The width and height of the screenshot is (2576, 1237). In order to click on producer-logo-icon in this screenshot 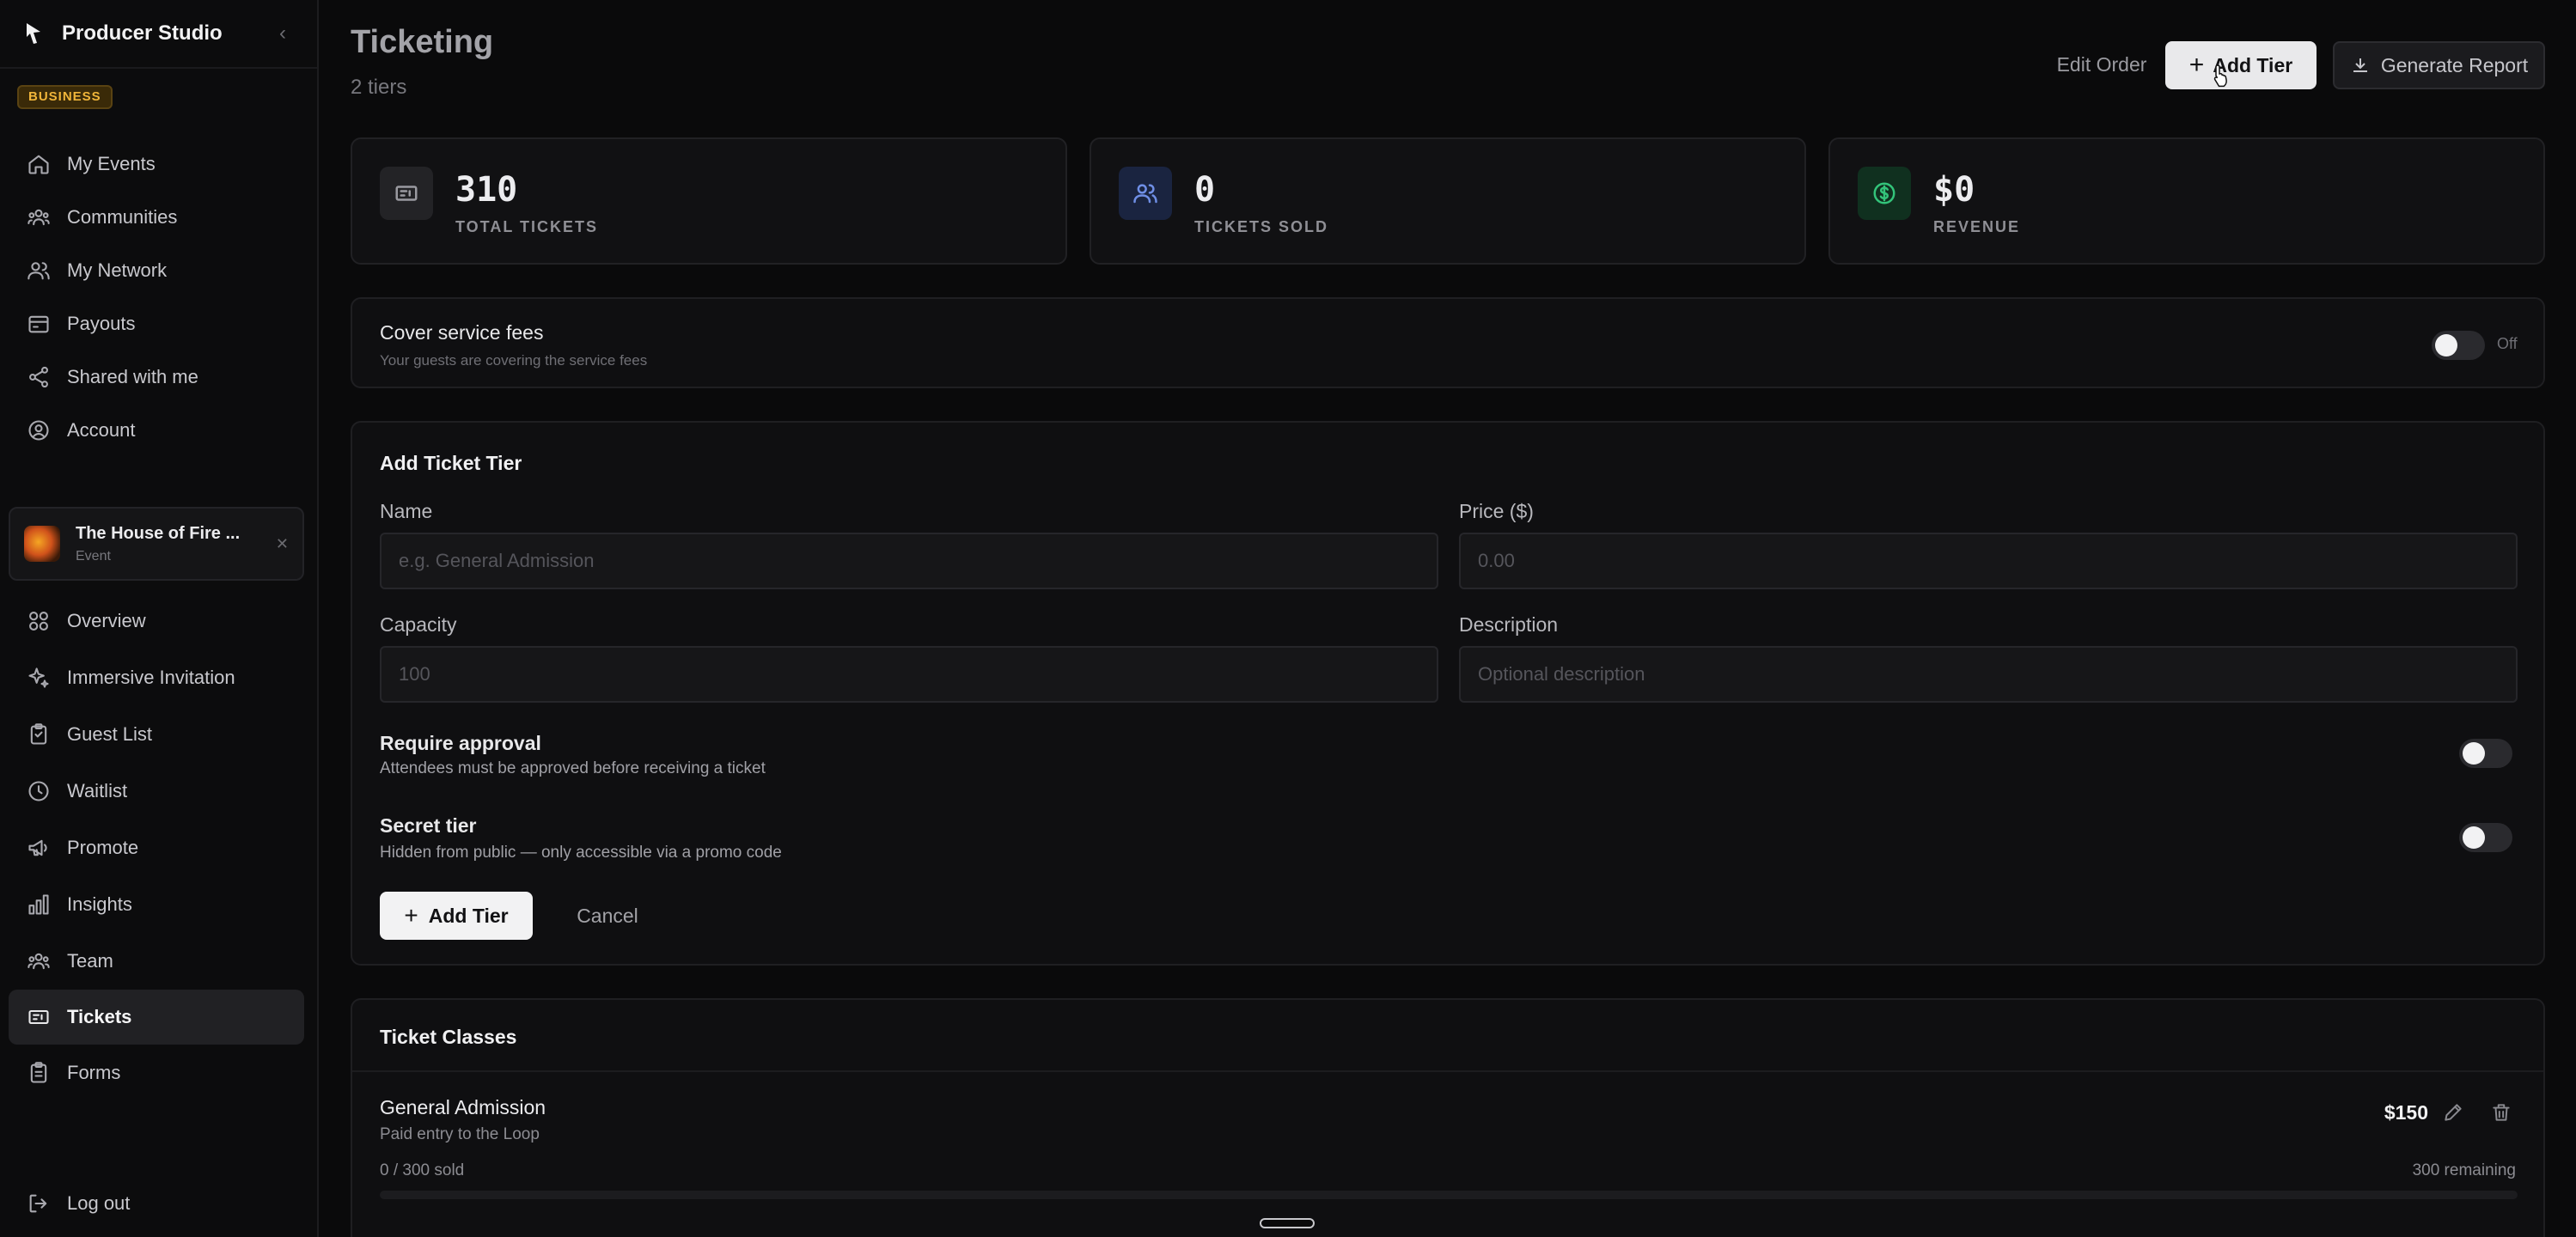, I will do `click(33, 33)`.